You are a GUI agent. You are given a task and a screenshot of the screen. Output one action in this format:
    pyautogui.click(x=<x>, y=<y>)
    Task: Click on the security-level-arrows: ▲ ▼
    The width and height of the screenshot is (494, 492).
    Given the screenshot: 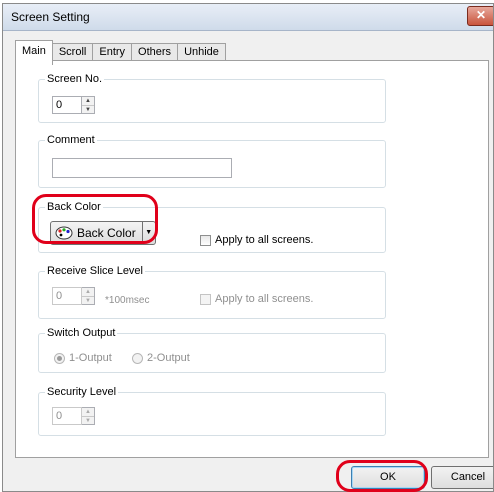 What is the action you would take?
    pyautogui.click(x=88, y=416)
    